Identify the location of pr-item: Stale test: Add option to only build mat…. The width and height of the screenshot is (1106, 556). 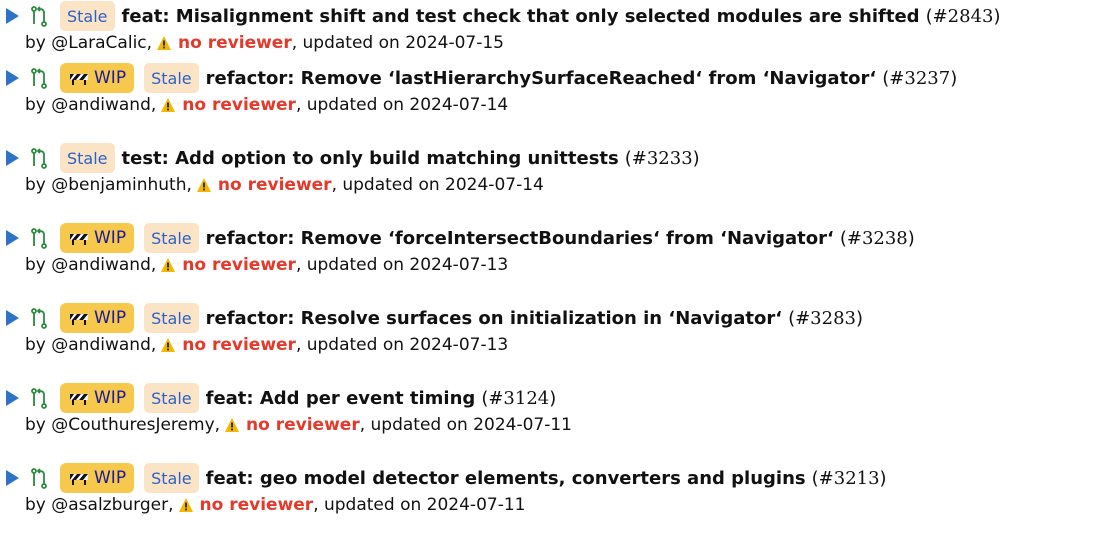
(553, 182).